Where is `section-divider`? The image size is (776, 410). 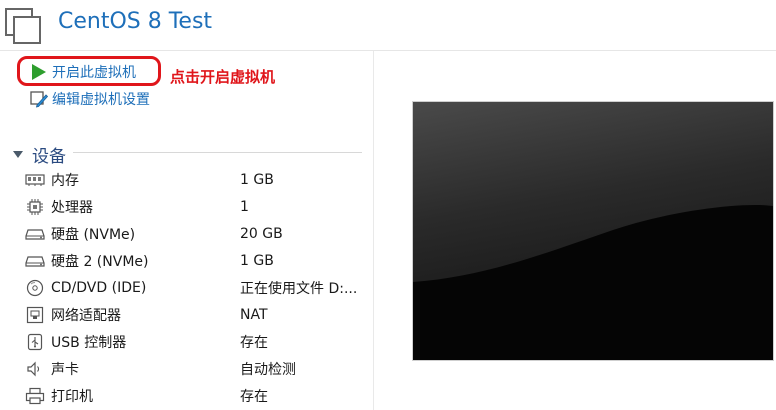 section-divider is located at coordinates (217, 152).